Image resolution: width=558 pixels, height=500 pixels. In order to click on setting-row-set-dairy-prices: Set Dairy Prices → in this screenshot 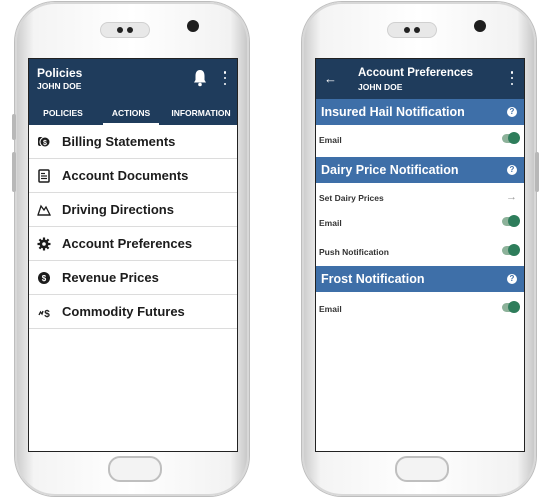, I will do `click(420, 197)`.